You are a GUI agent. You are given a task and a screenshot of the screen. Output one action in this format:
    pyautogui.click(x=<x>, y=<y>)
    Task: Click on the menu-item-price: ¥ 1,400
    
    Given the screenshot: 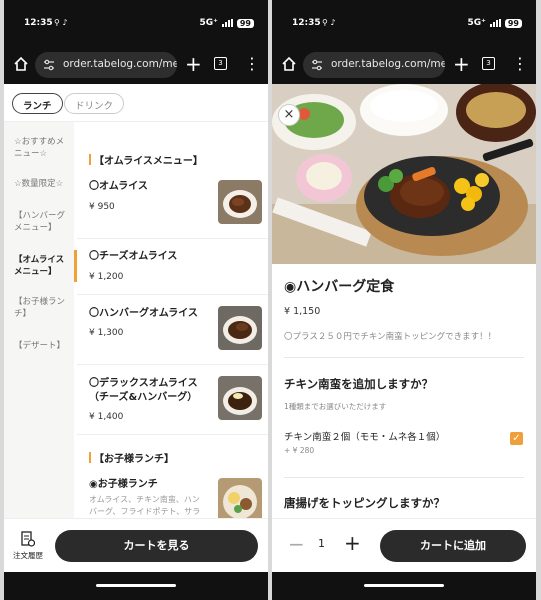 What is the action you would take?
    pyautogui.click(x=106, y=417)
    